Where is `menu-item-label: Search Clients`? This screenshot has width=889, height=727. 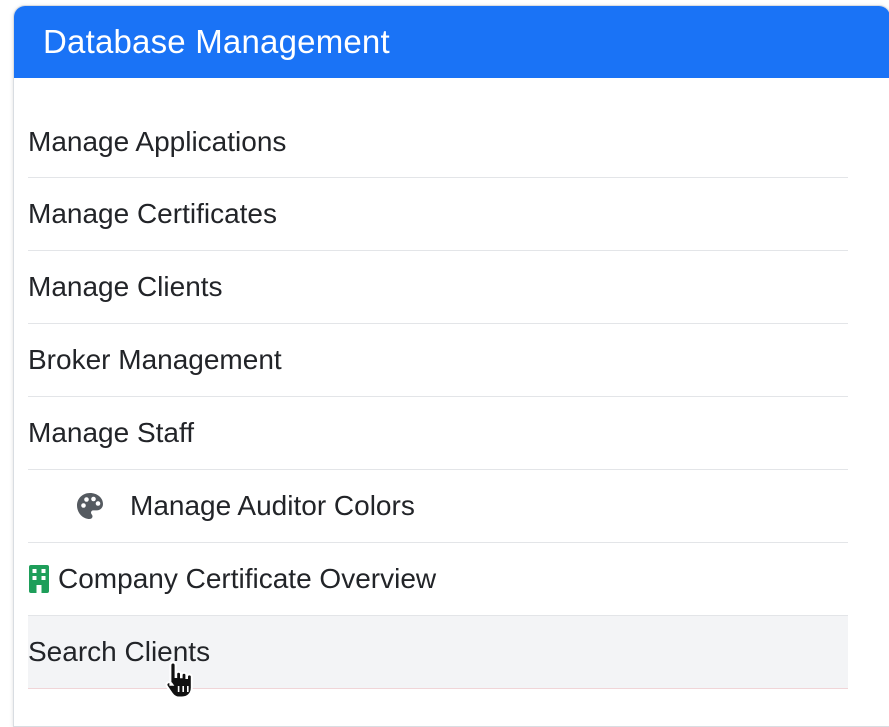 menu-item-label: Search Clients is located at coordinates (119, 651).